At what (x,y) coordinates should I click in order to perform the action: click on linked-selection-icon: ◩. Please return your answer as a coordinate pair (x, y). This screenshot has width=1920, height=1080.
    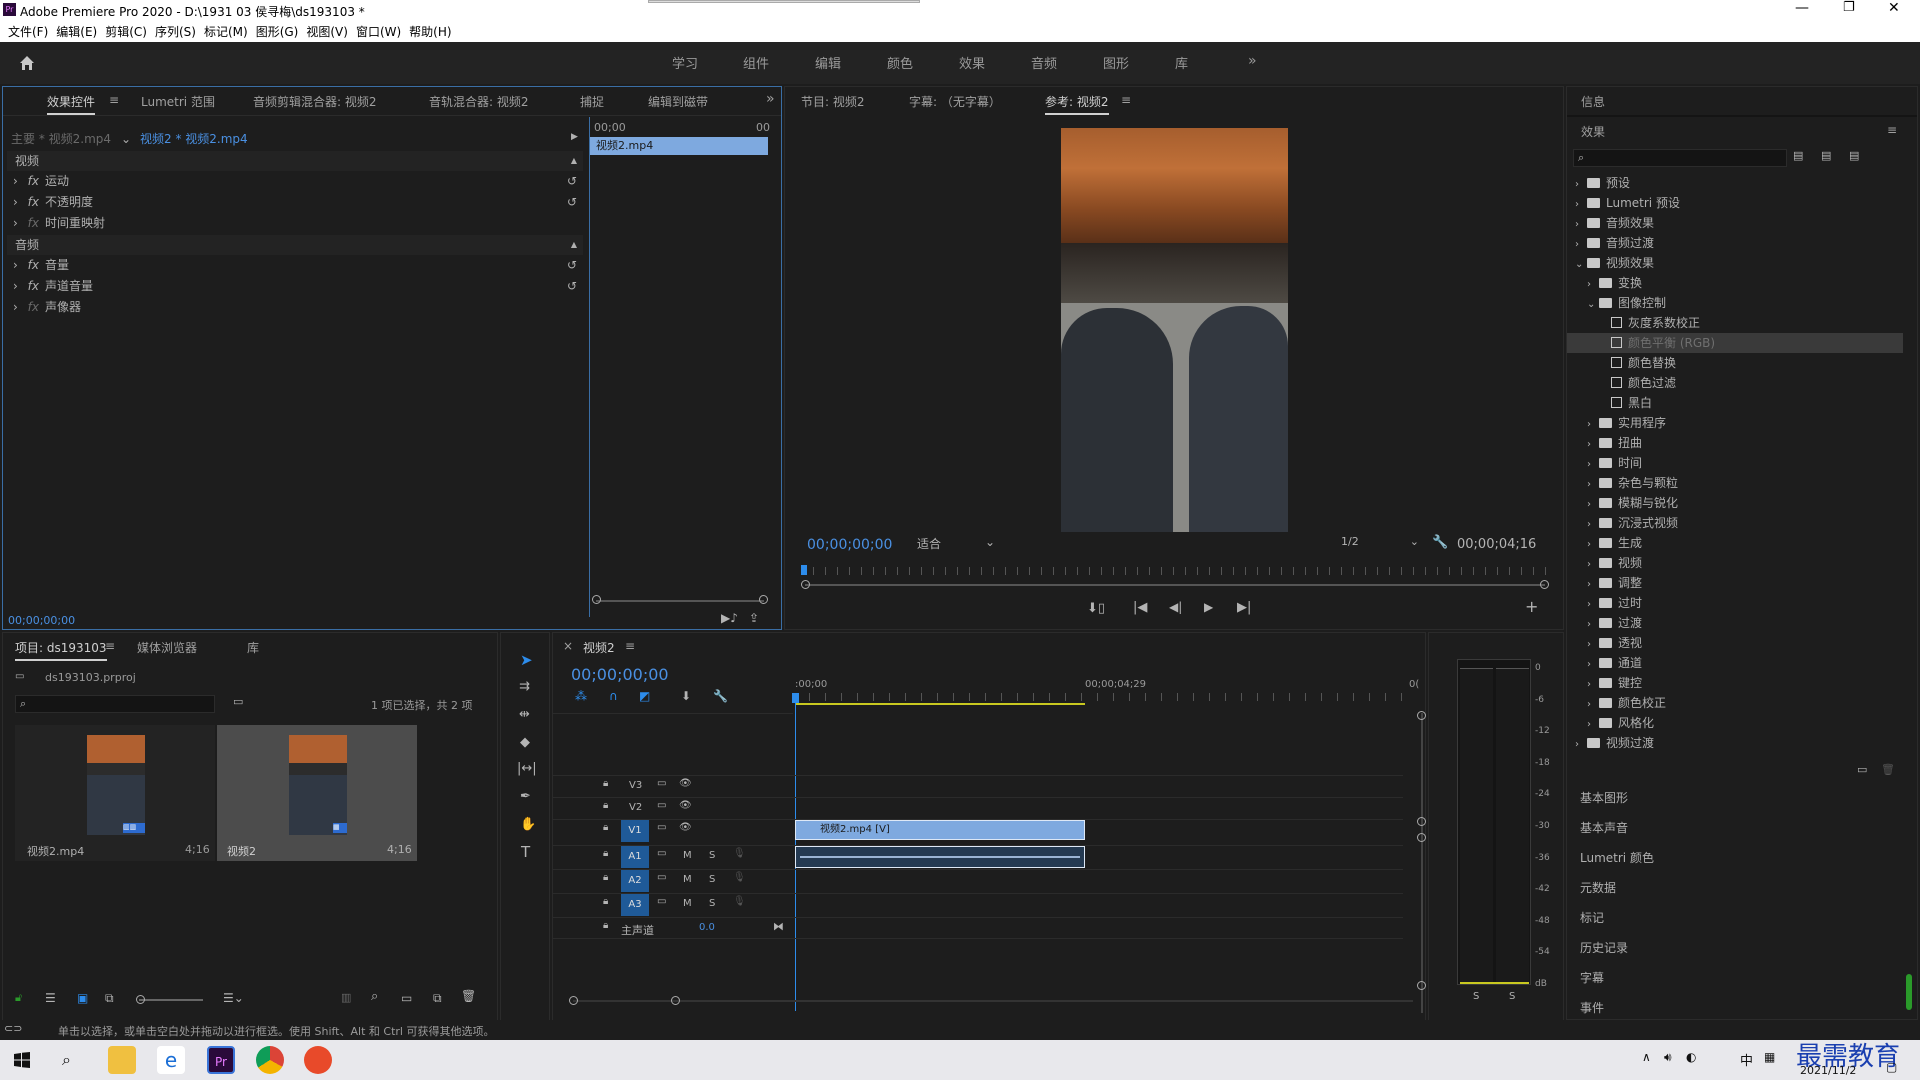
    Looking at the image, I should click on (644, 696).